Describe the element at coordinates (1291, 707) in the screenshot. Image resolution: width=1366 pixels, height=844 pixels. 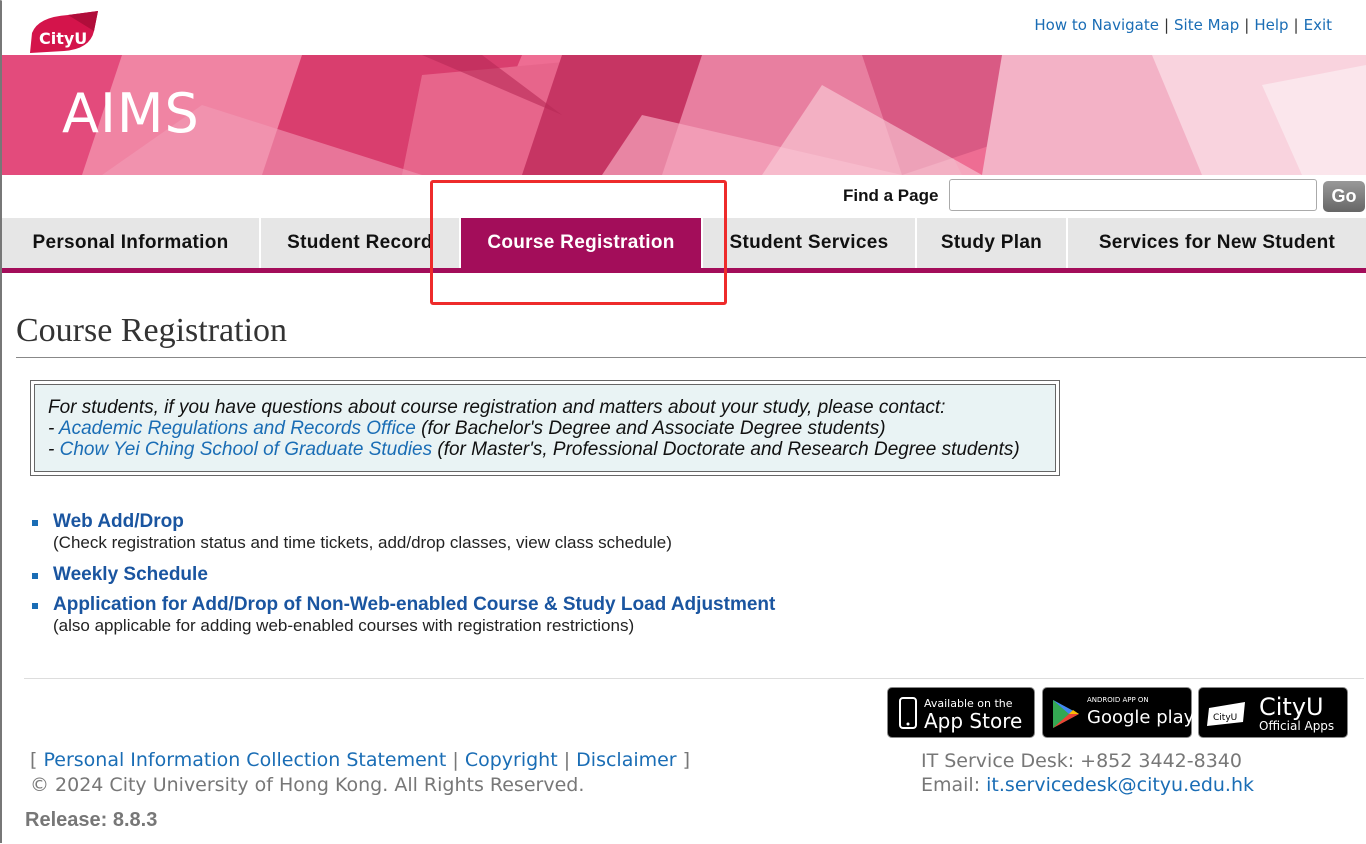
I see `cityu-big-text: CityU` at that location.